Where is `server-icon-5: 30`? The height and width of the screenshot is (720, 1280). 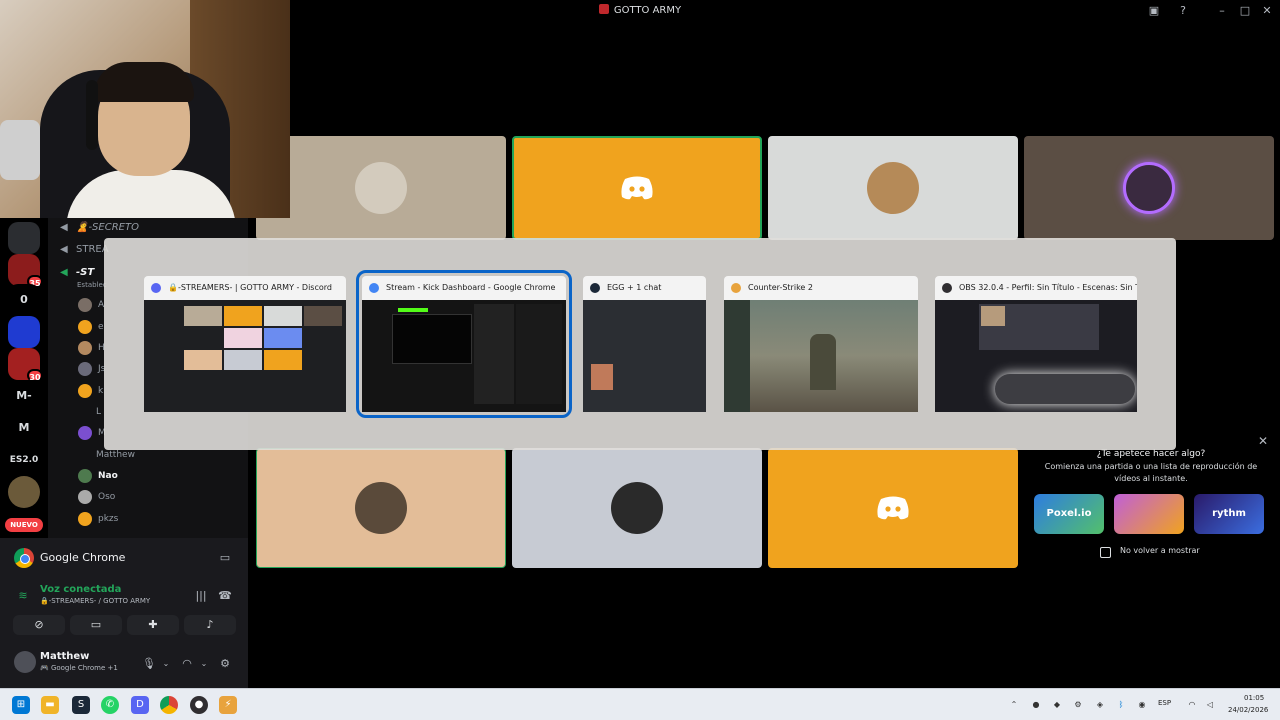
server-icon-5: 30 is located at coordinates (25, 365).